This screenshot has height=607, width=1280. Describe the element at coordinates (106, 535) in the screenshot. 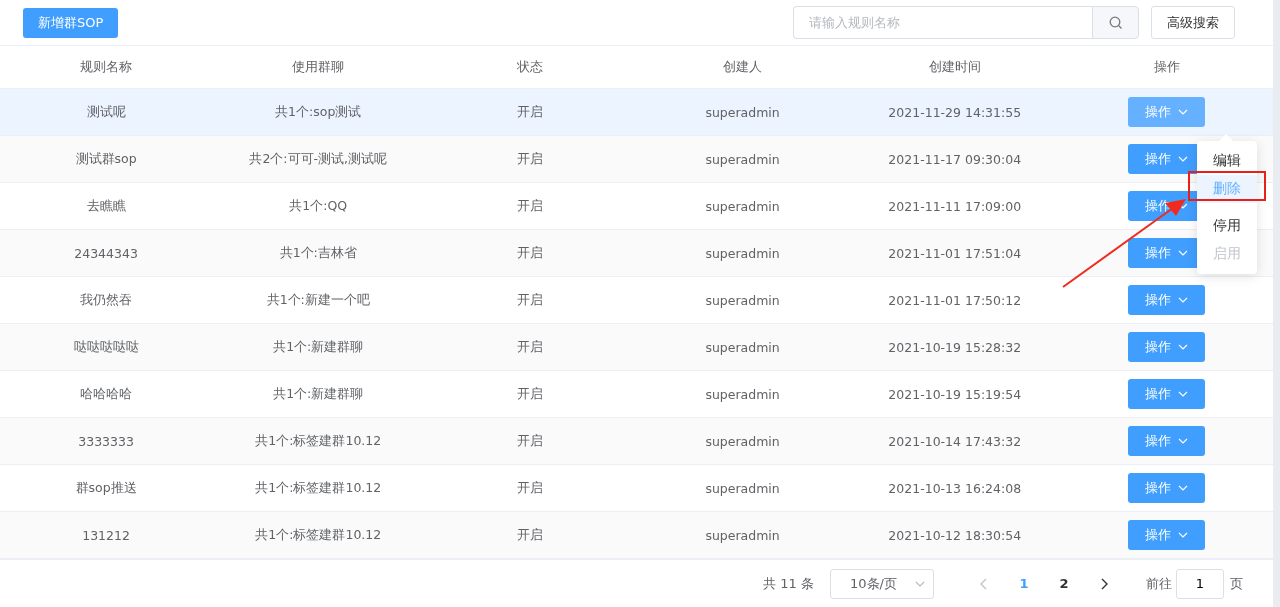

I see `table-cell: 131212` at that location.